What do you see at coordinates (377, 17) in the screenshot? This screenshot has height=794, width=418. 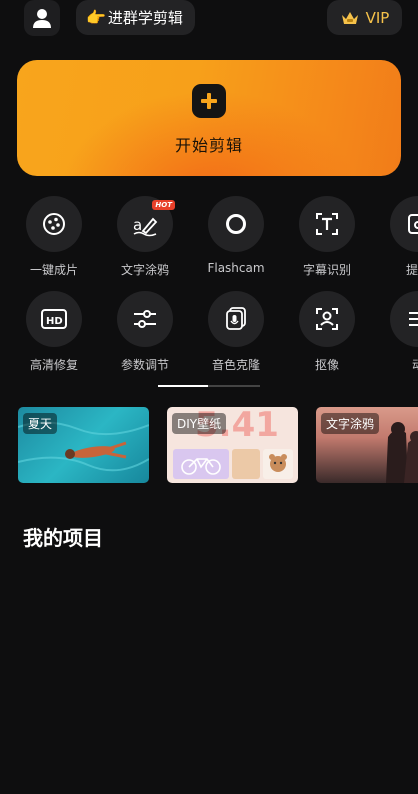 I see `vip-label: VIP` at bounding box center [377, 17].